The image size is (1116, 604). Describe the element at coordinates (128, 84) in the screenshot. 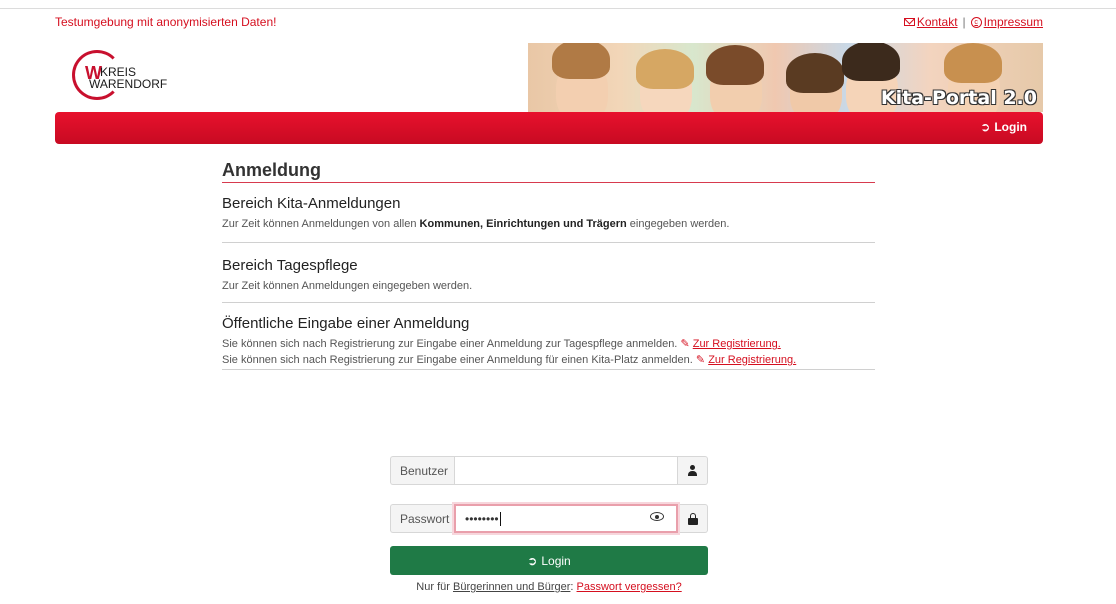

I see `logo-line-2: WARENDORF` at that location.